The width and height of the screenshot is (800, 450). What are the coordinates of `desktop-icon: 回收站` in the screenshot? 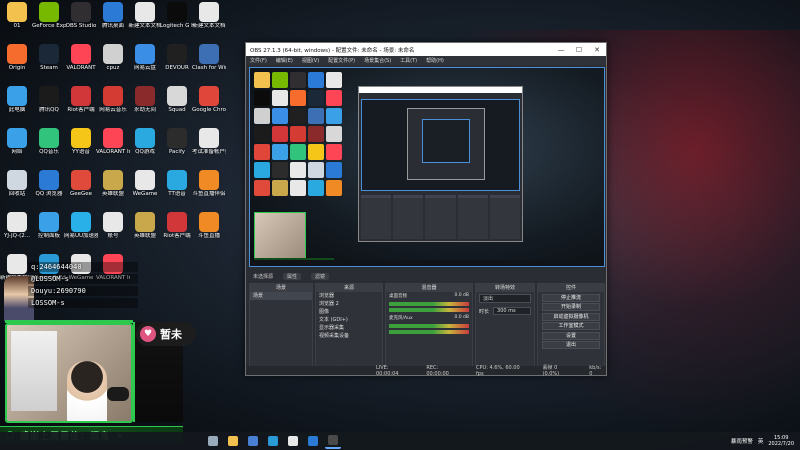 It's located at (17, 184).